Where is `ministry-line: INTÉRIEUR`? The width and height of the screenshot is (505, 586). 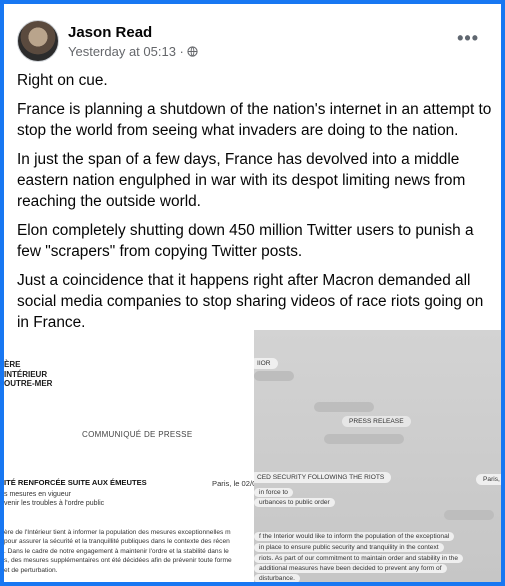
ministry-line: INTÉRIEUR is located at coordinates (26, 374).